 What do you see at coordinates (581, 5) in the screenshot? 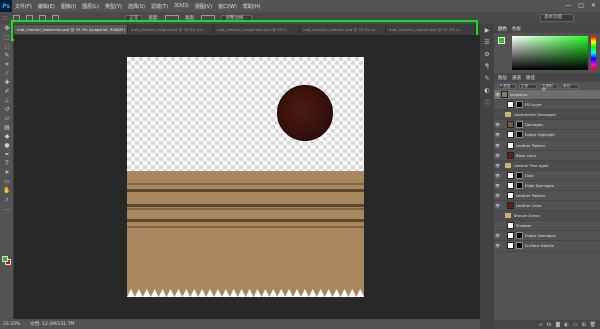
I see `maximize-icon: □` at bounding box center [581, 5].